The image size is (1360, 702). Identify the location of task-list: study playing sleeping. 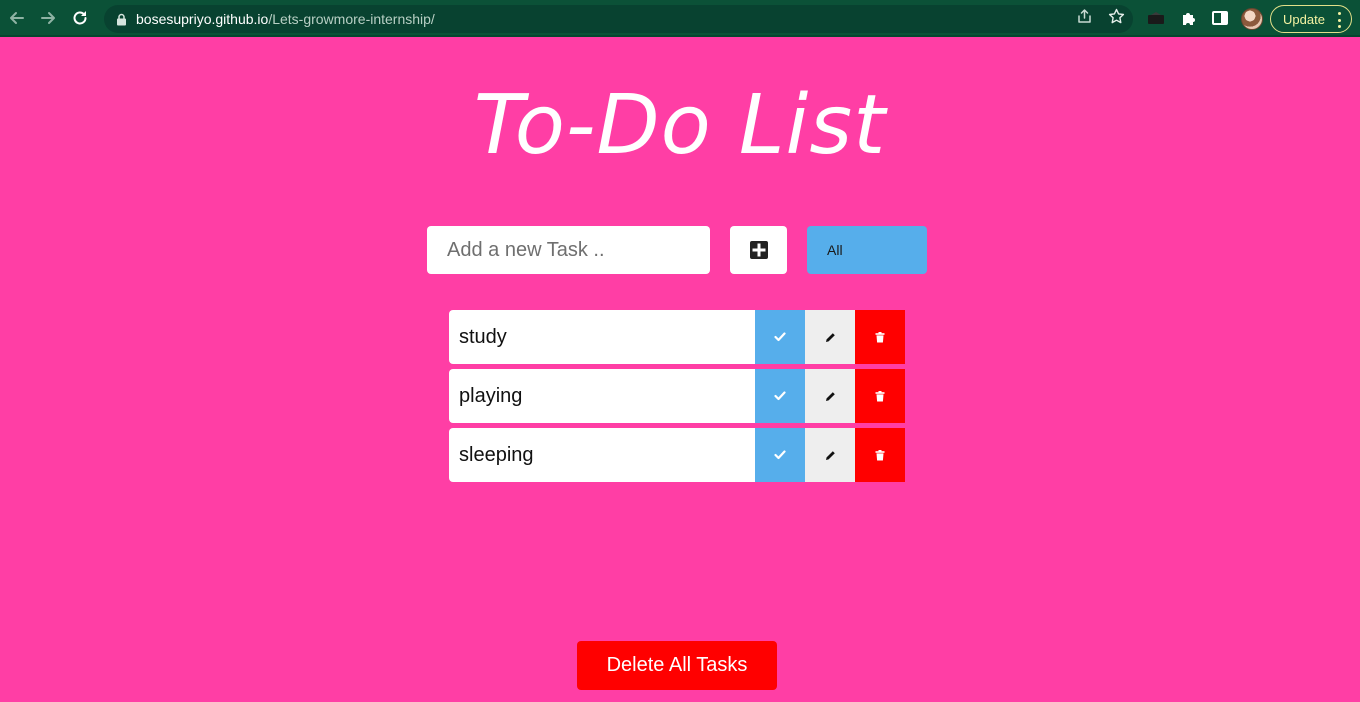
(677, 398).